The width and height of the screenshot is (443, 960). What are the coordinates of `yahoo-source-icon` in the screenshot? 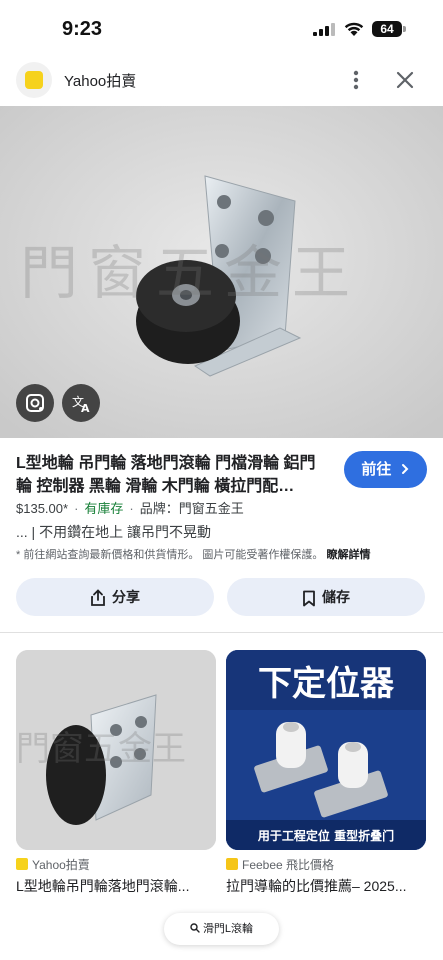 It's located at (22, 864).